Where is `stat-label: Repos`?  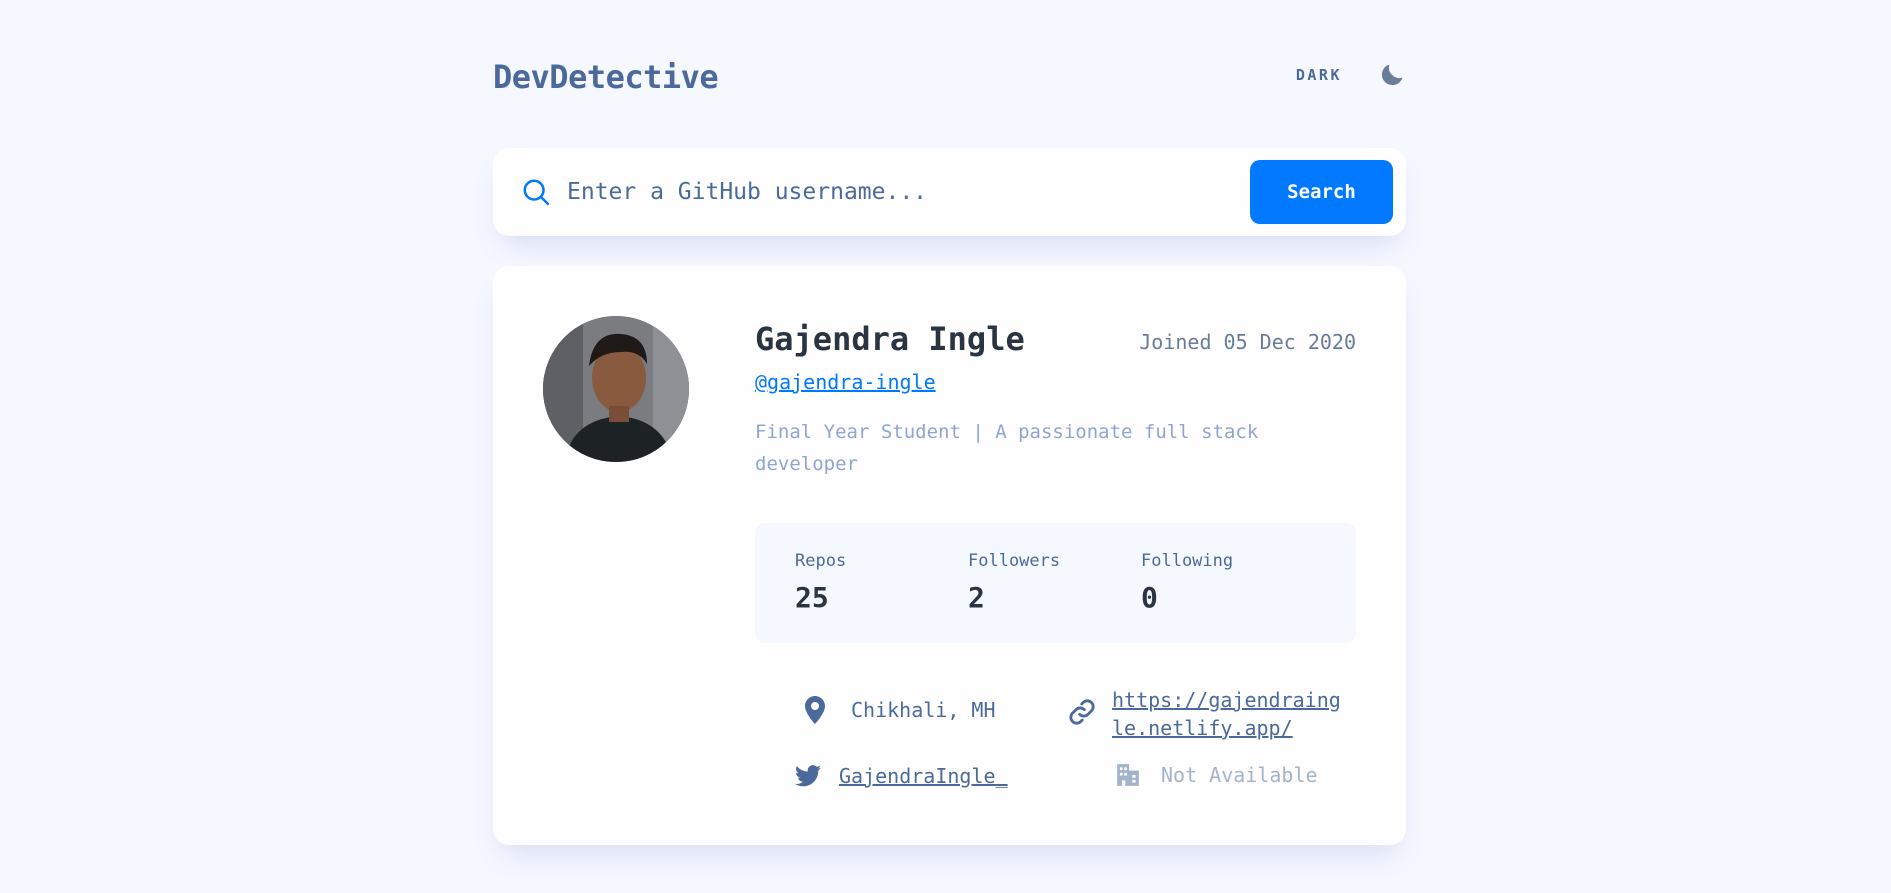 stat-label: Repos is located at coordinates (821, 561).